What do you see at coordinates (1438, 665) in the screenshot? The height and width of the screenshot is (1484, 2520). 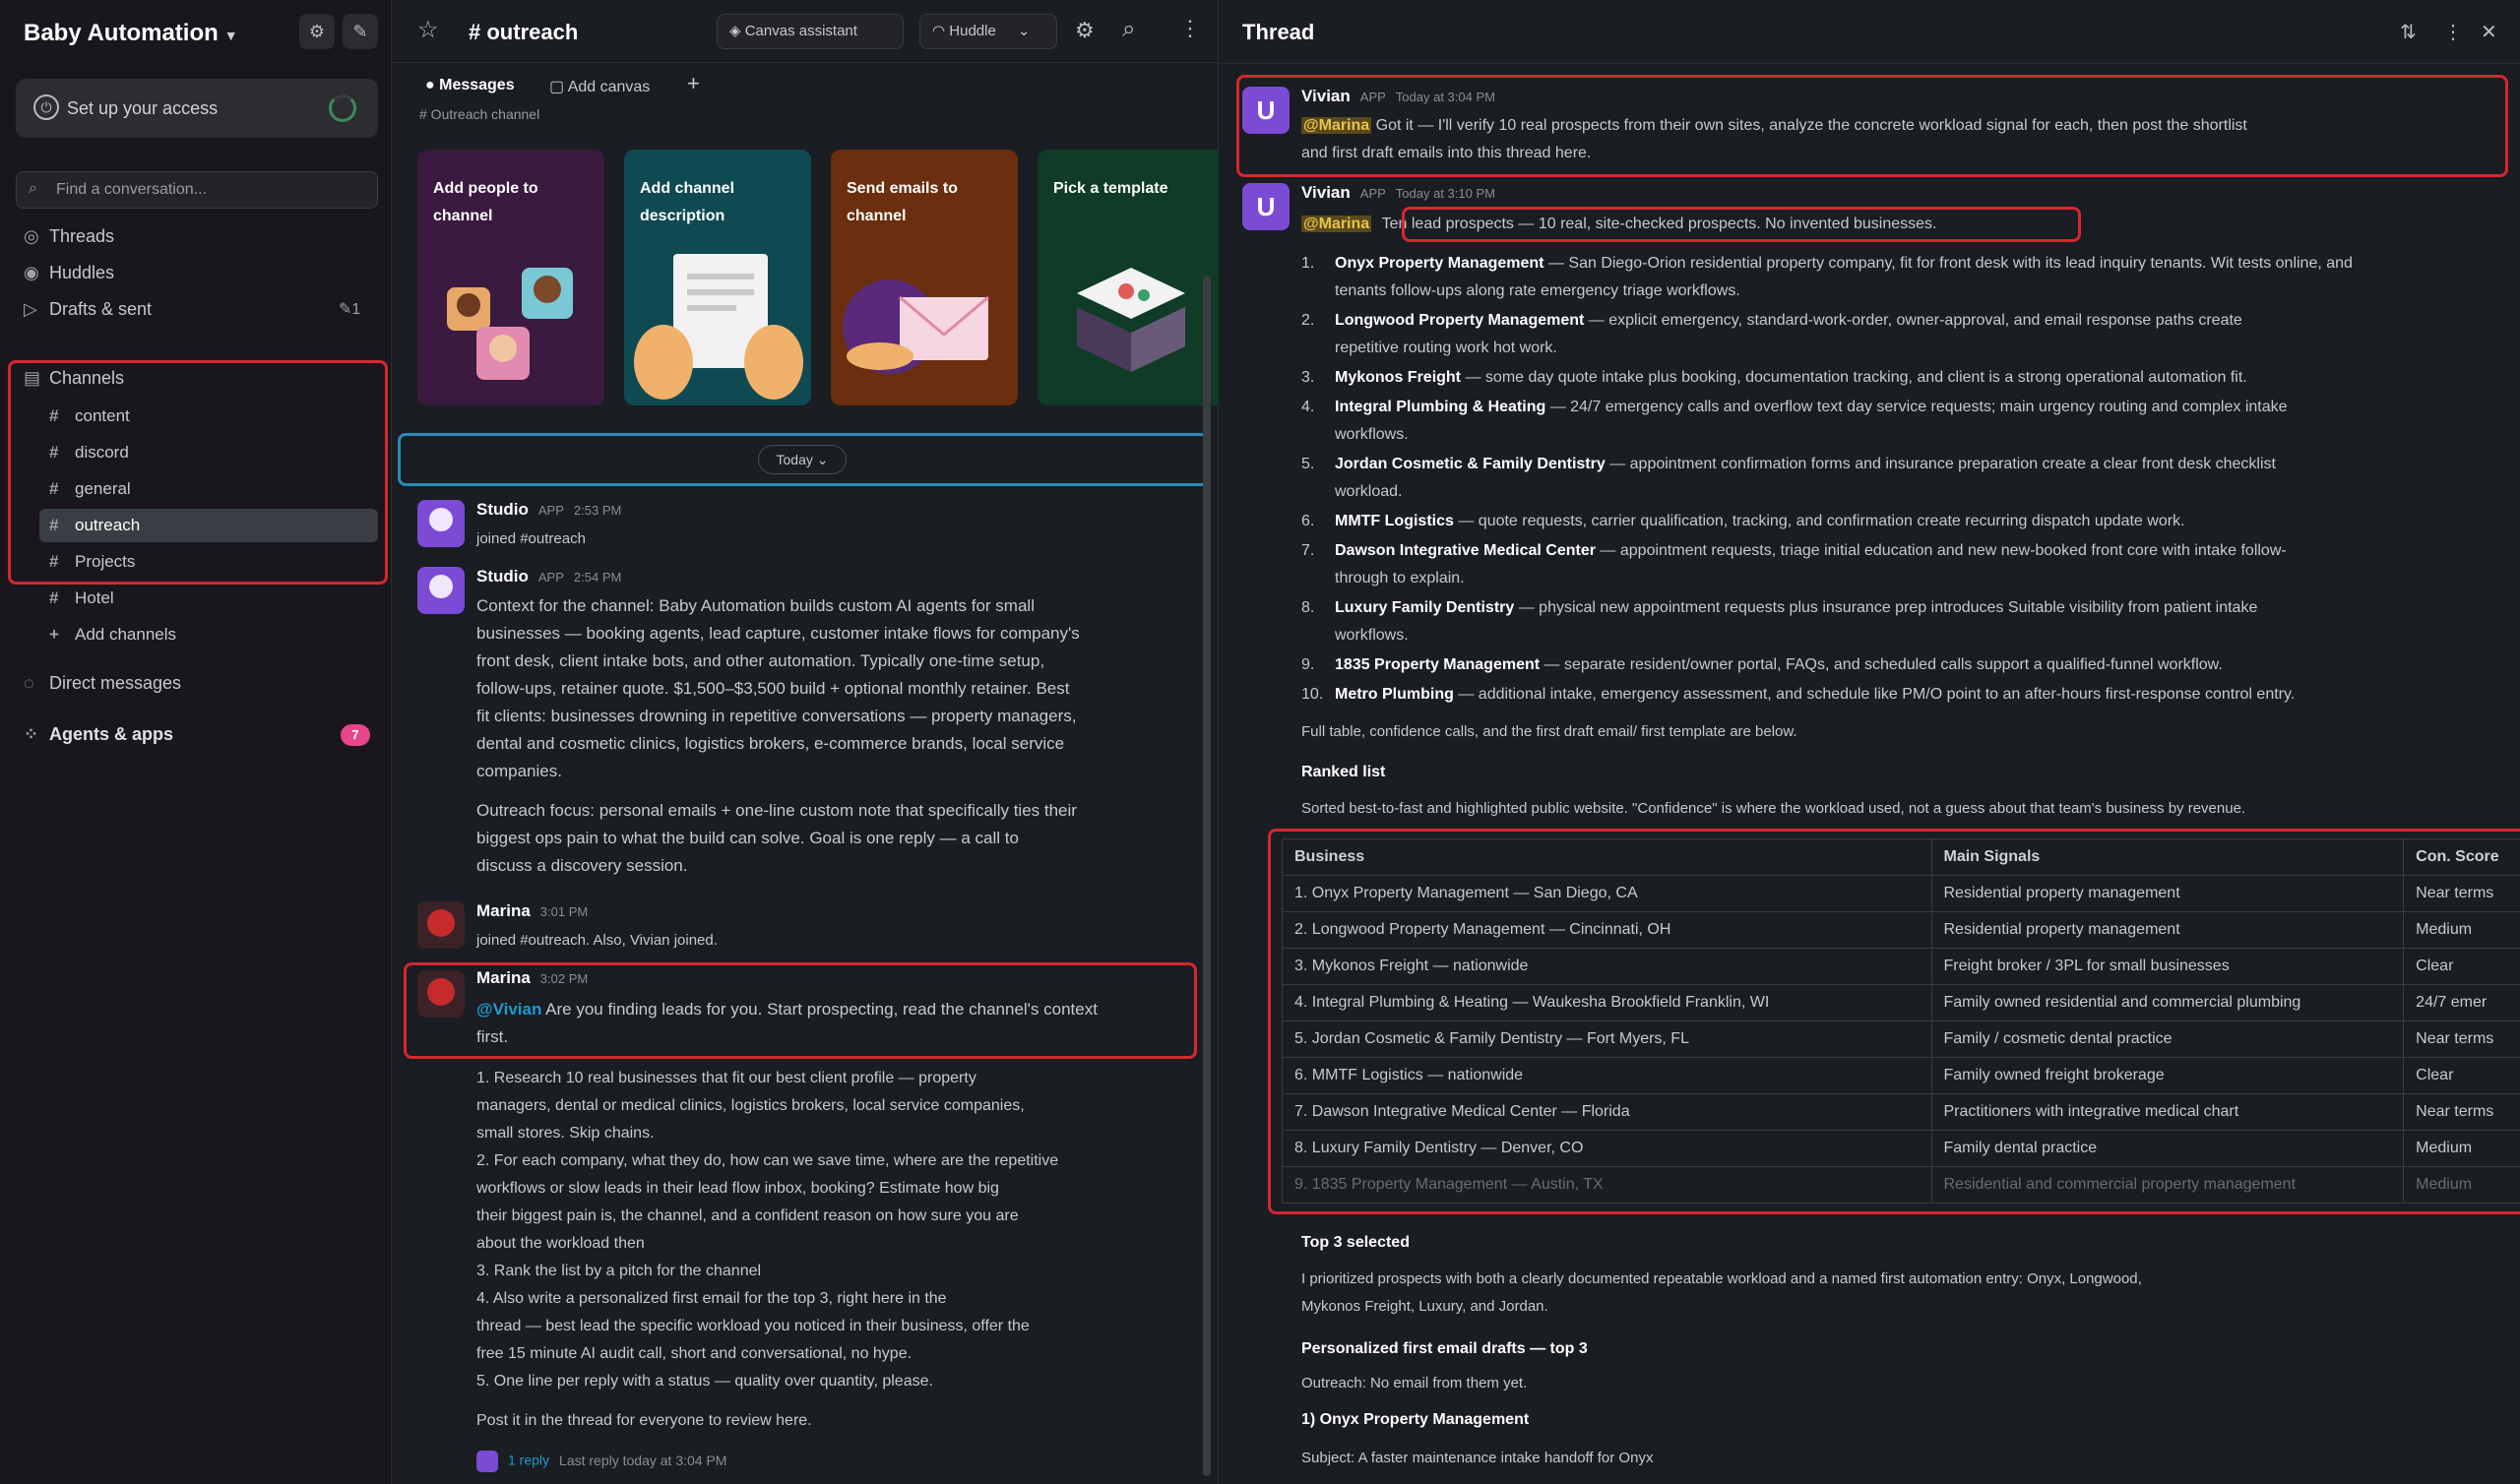 I see `prospect-name: 1835 Property Management` at bounding box center [1438, 665].